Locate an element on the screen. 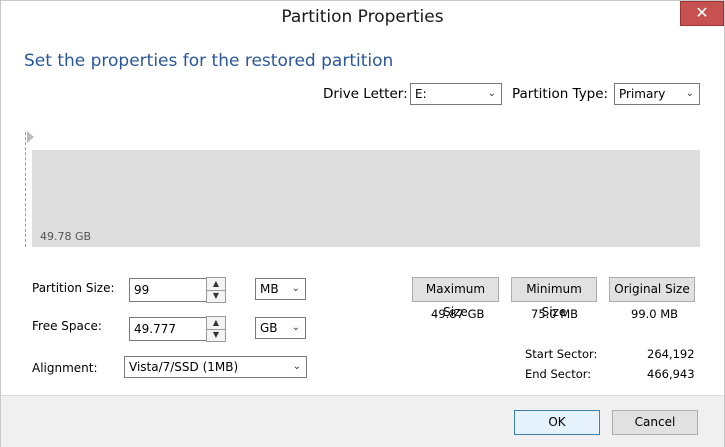 This screenshot has height=447, width=725. minimum-size-value: 75.0 MB is located at coordinates (555, 314).